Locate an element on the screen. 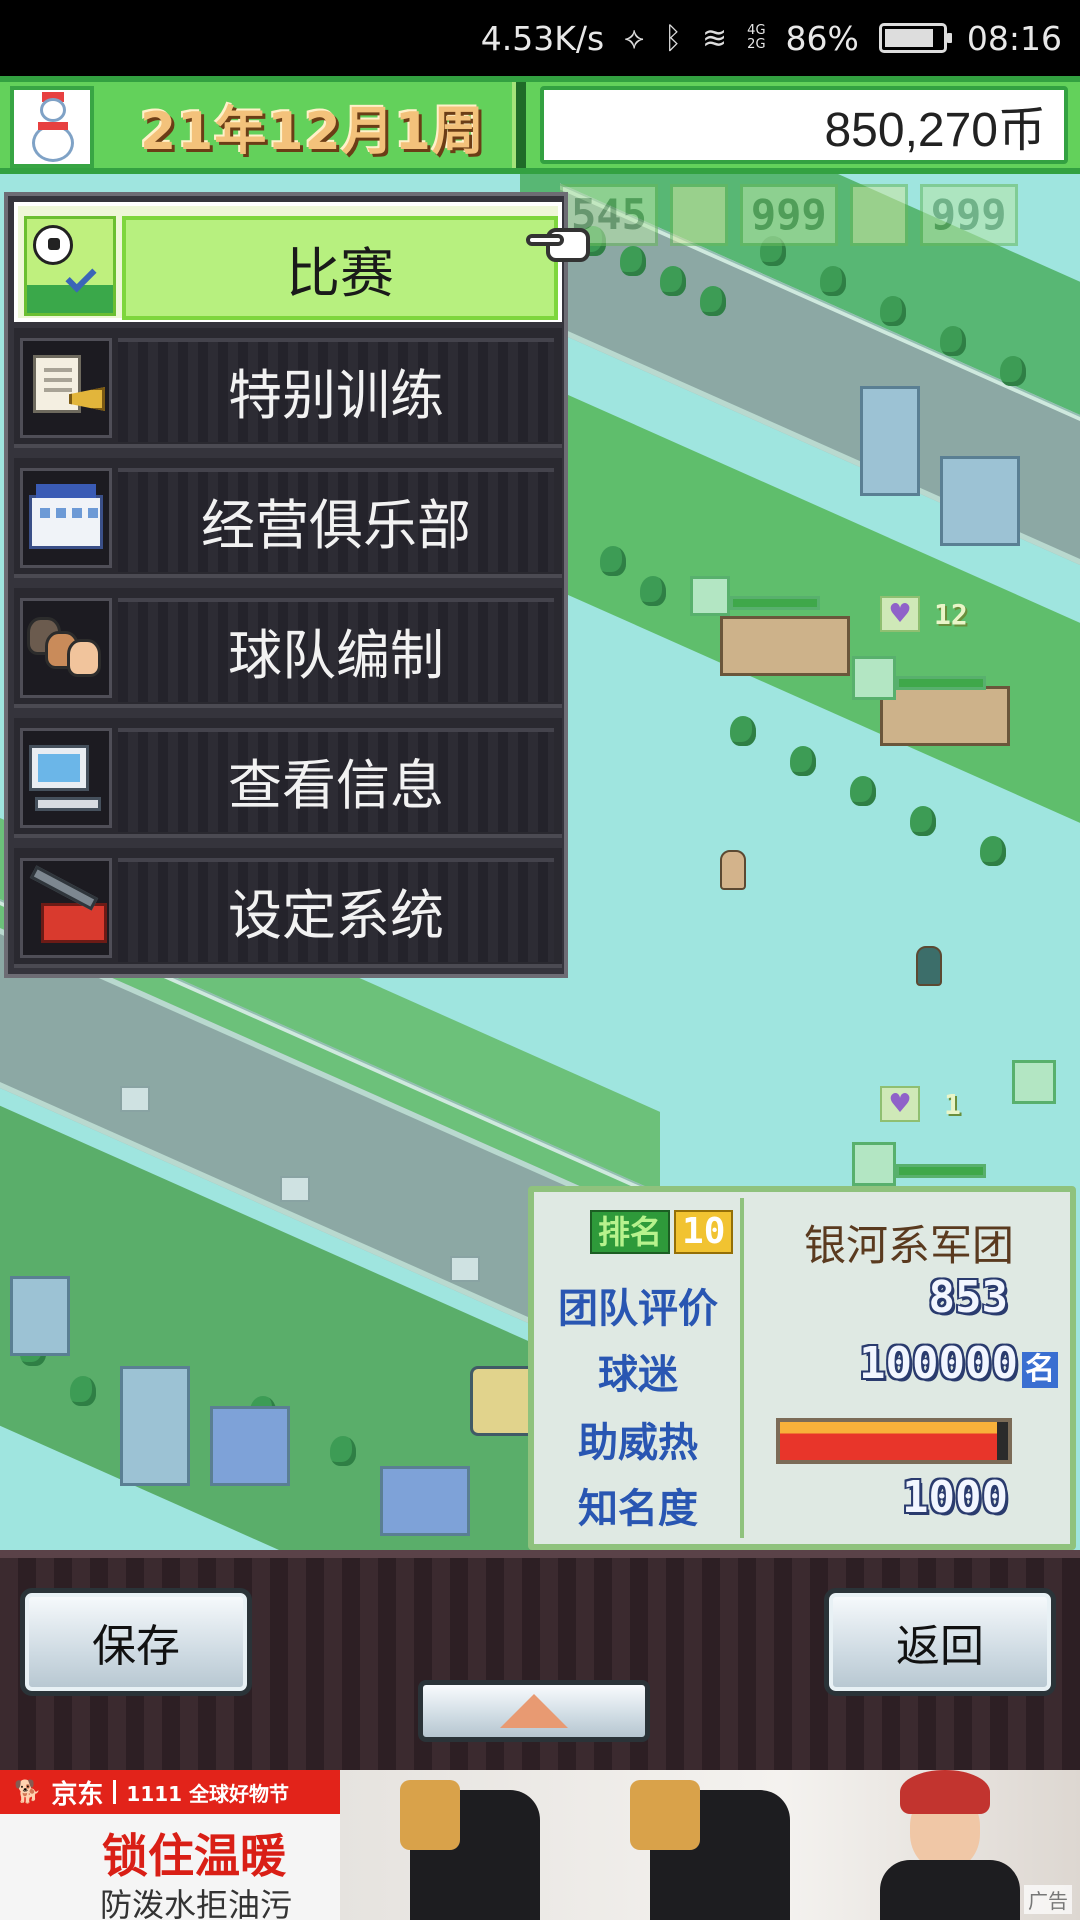 Image resolution: width=1080 pixels, height=1920 pixels. ad-subtitle: 防泼水拒油污 is located at coordinates (196, 1903).